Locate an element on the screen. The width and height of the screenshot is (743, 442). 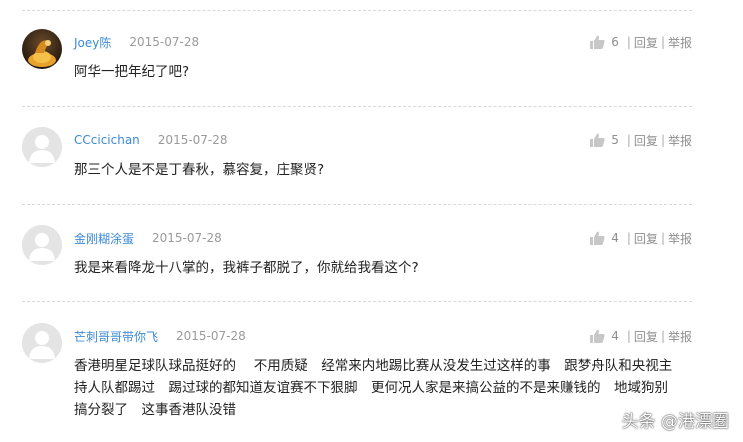
comment-text: 那三个人是不是丁春秋，慕容复，庄聚贤? is located at coordinates (199, 170).